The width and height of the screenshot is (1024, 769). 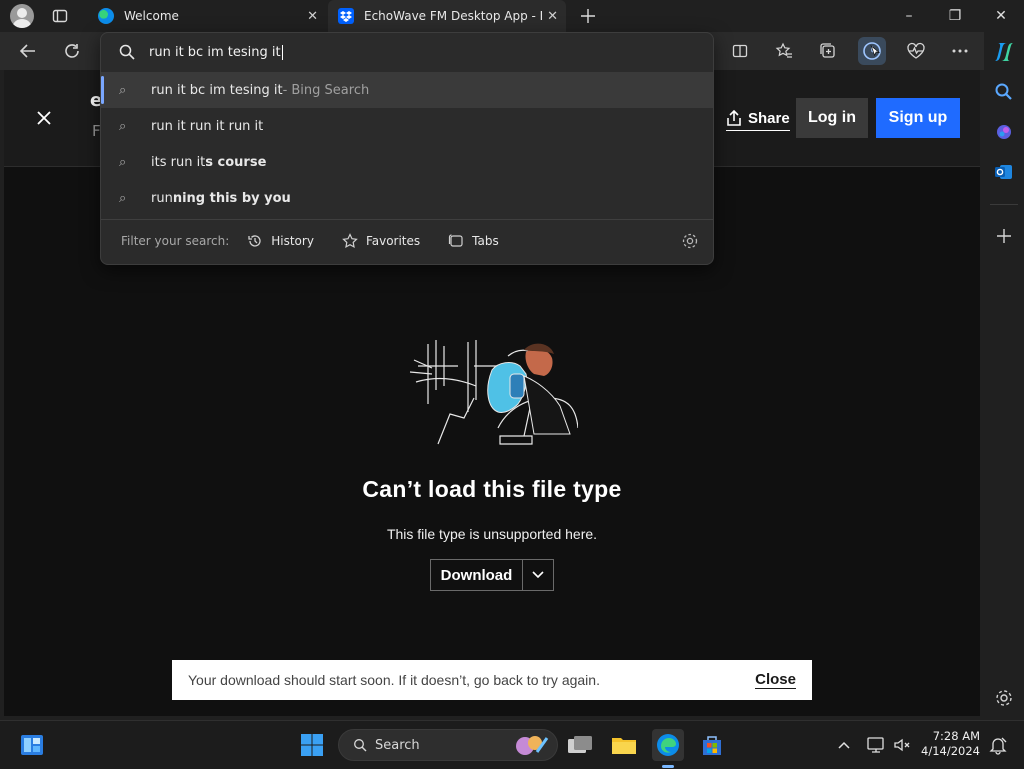 What do you see at coordinates (1004, 132) in the screenshot?
I see `sidebar-copilot-app-button` at bounding box center [1004, 132].